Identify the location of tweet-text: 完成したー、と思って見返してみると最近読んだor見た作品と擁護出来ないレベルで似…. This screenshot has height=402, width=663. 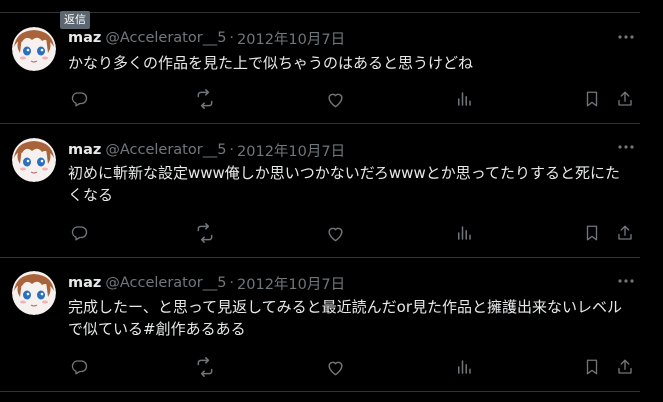
(345, 318).